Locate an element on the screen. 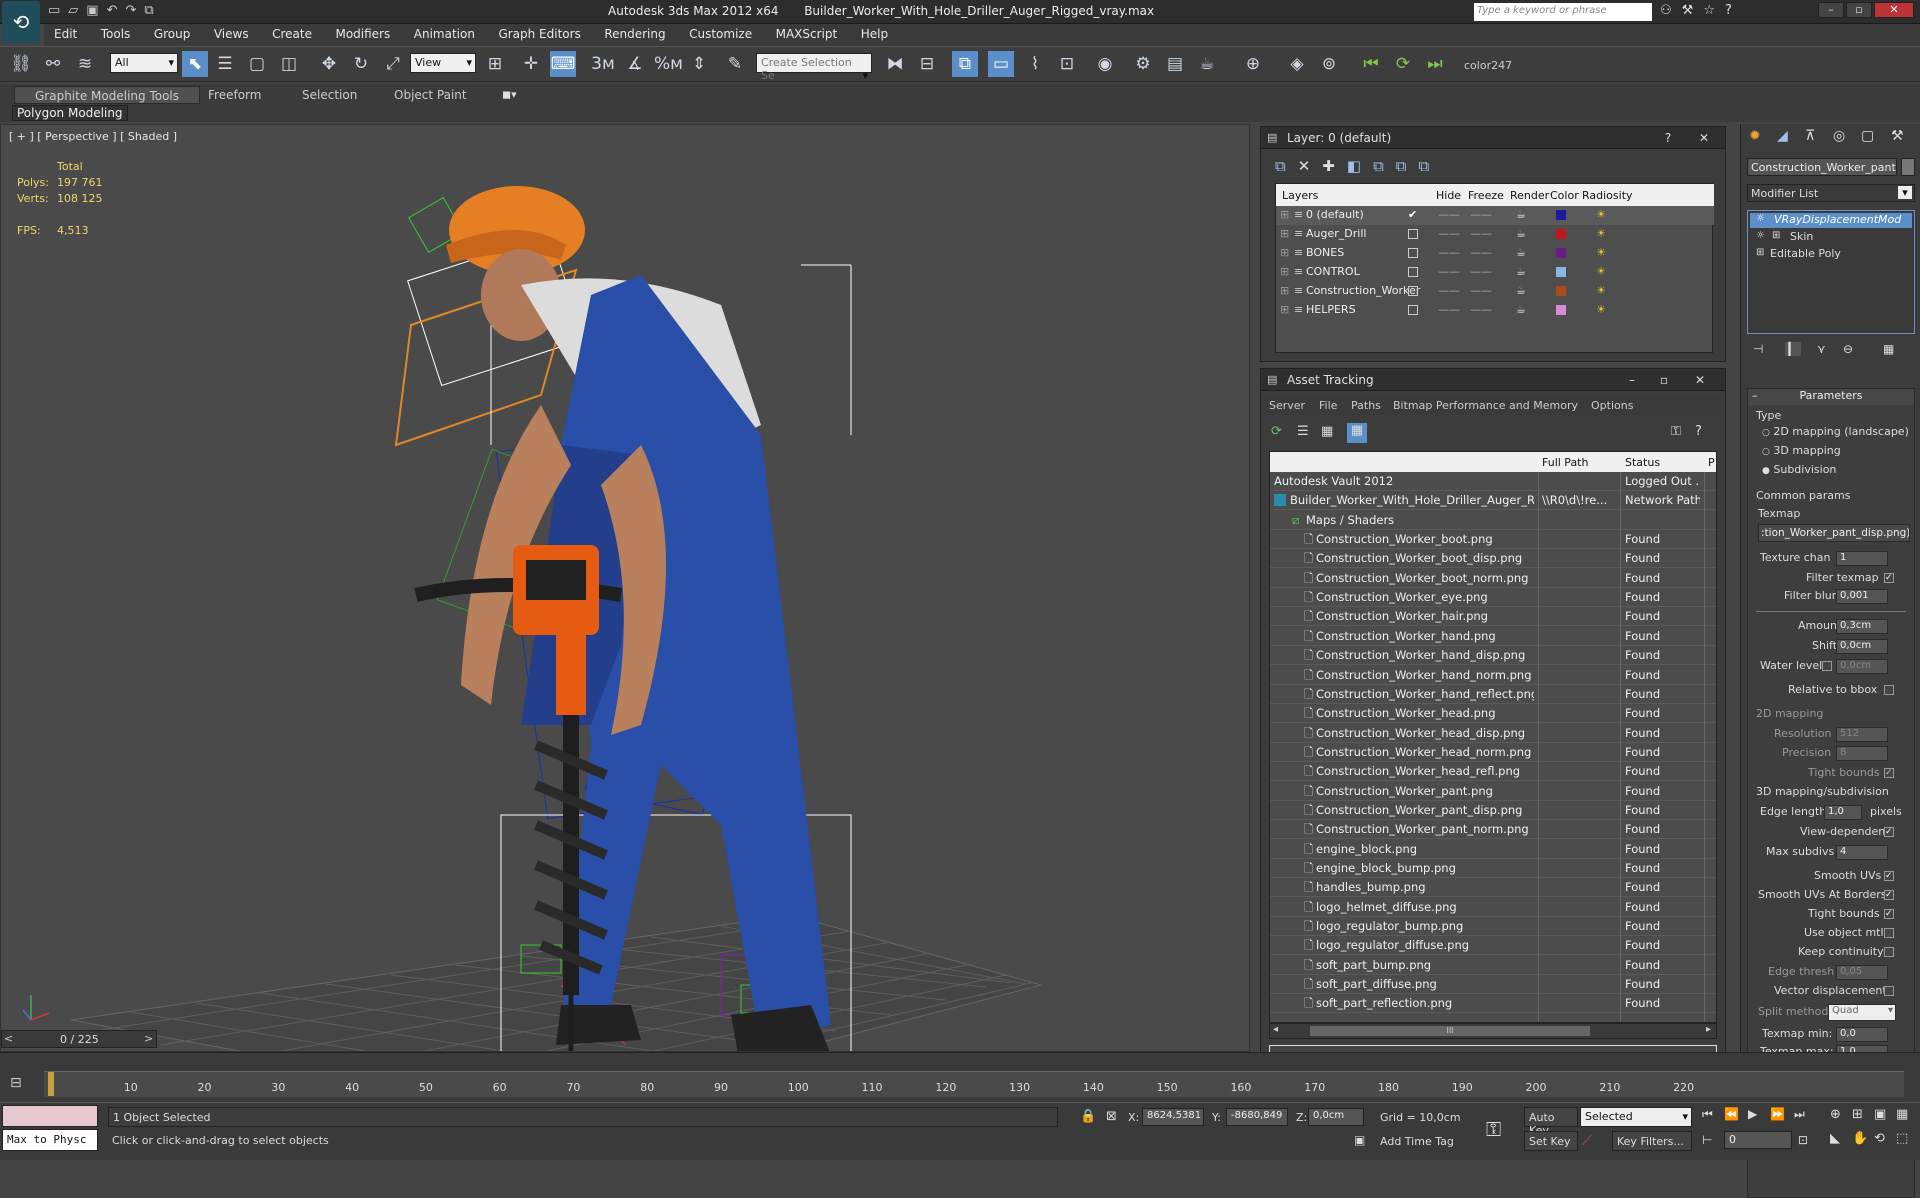 Image resolution: width=1920 pixels, height=1198 pixels. asset-row: 🗋 Construction_Worker_eye.png Found is located at coordinates (1493, 598).